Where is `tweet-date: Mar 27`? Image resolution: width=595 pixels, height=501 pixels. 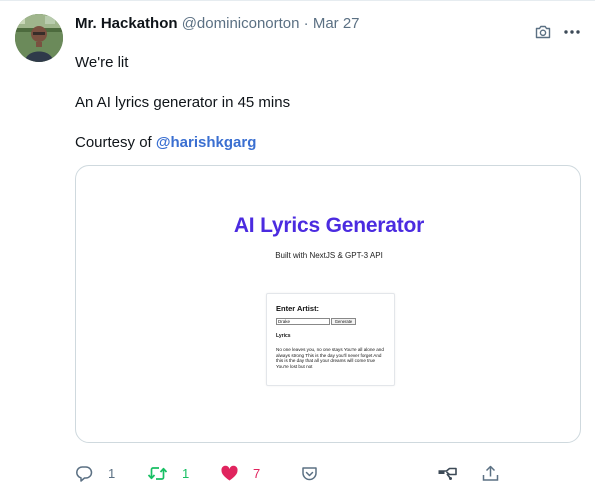 tweet-date: Mar 27 is located at coordinates (336, 23).